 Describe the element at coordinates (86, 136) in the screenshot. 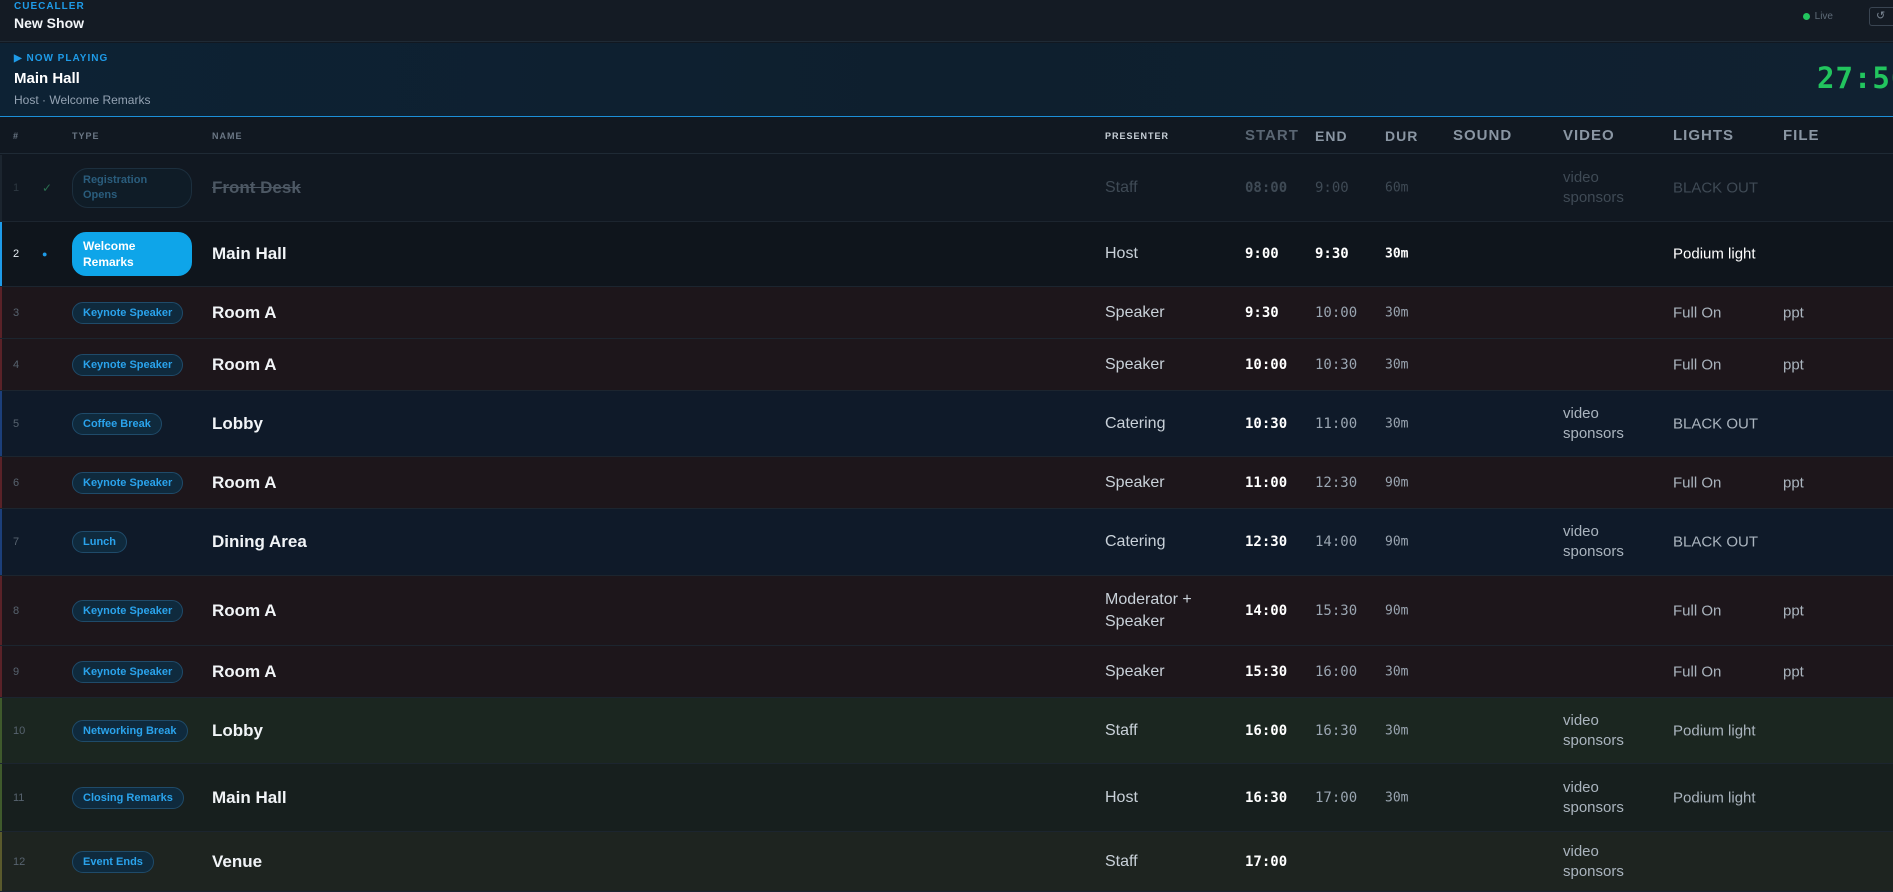

I see `col-type: TYPE` at that location.